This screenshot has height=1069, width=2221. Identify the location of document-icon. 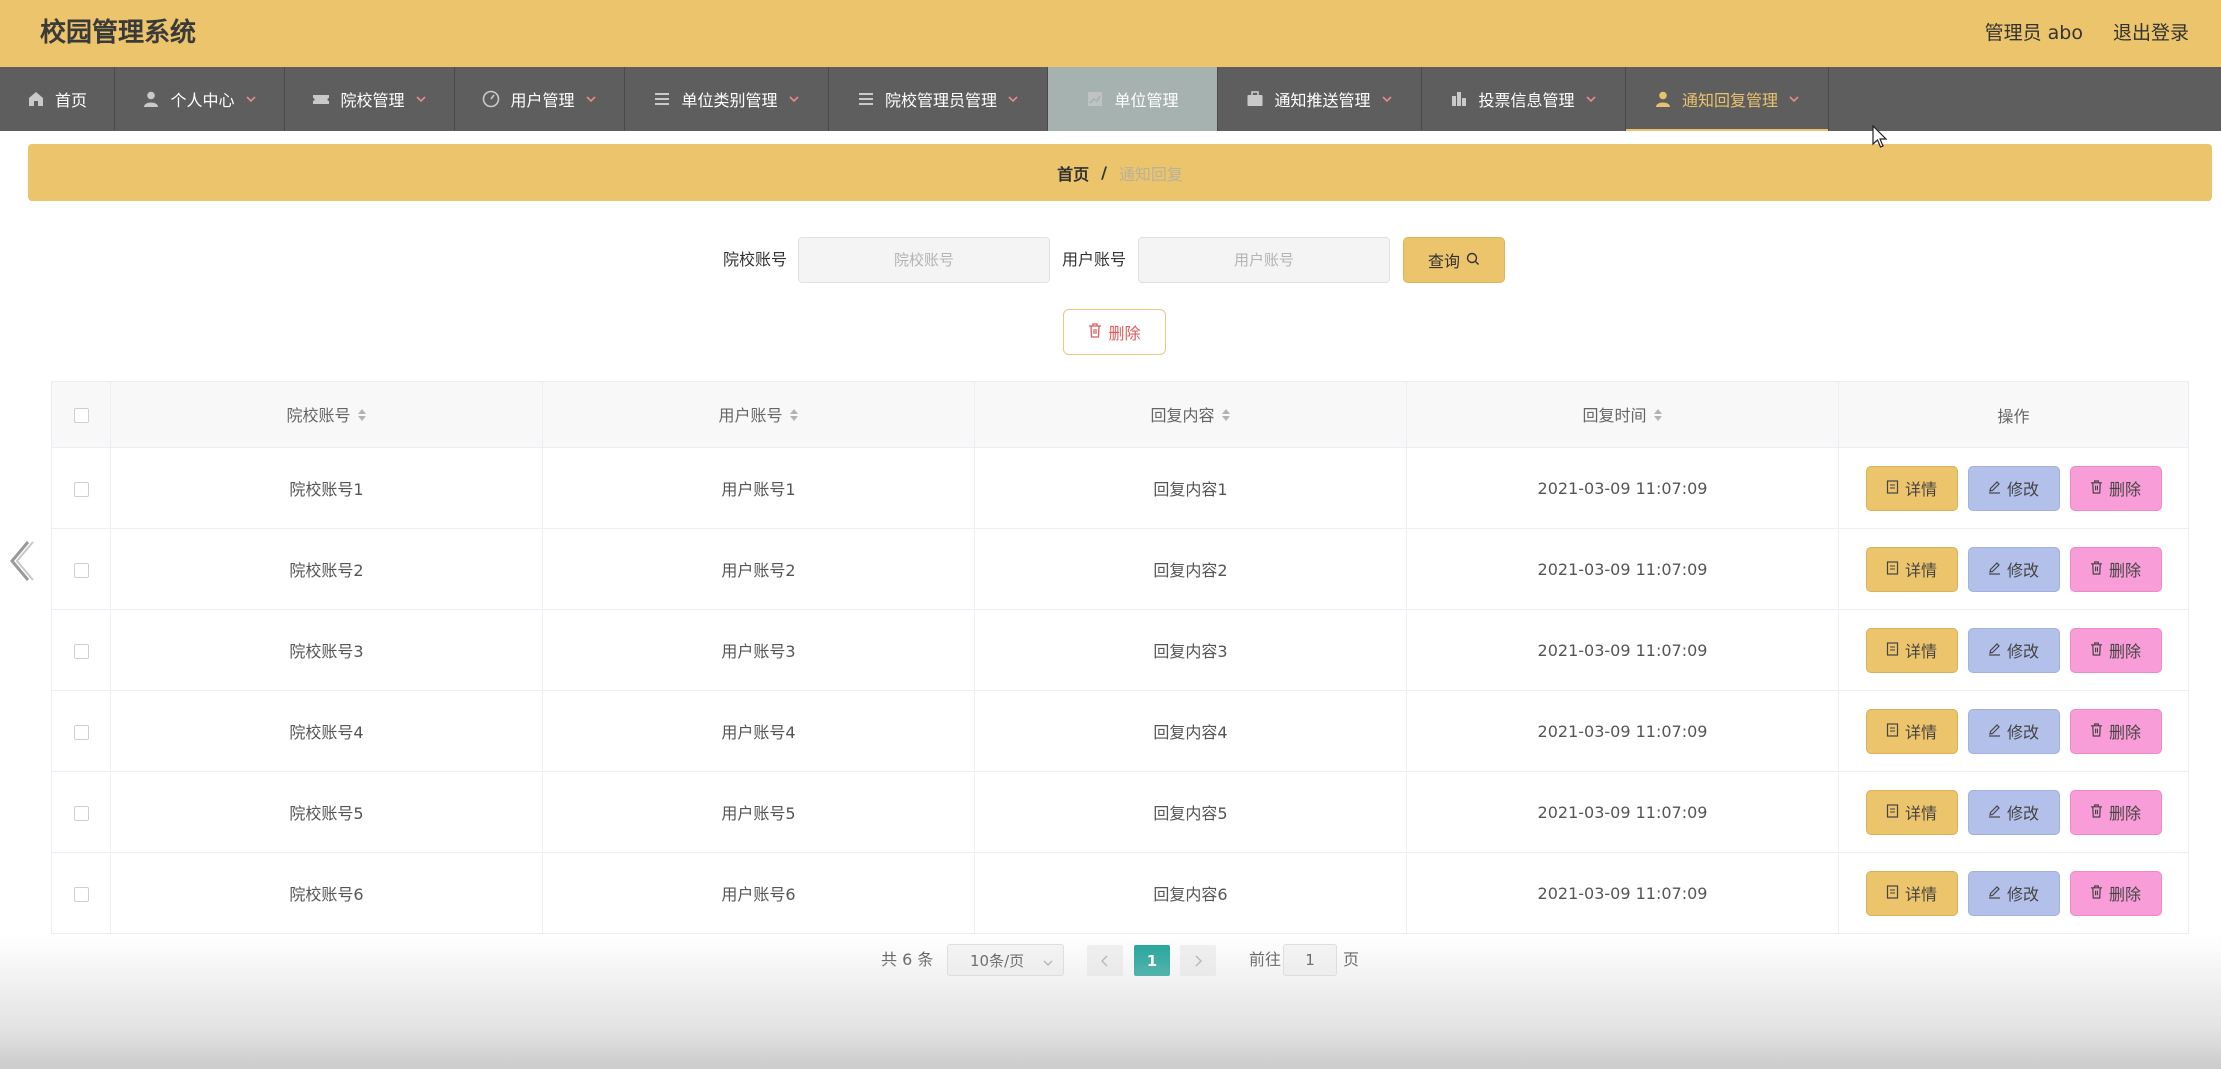
(1892, 731).